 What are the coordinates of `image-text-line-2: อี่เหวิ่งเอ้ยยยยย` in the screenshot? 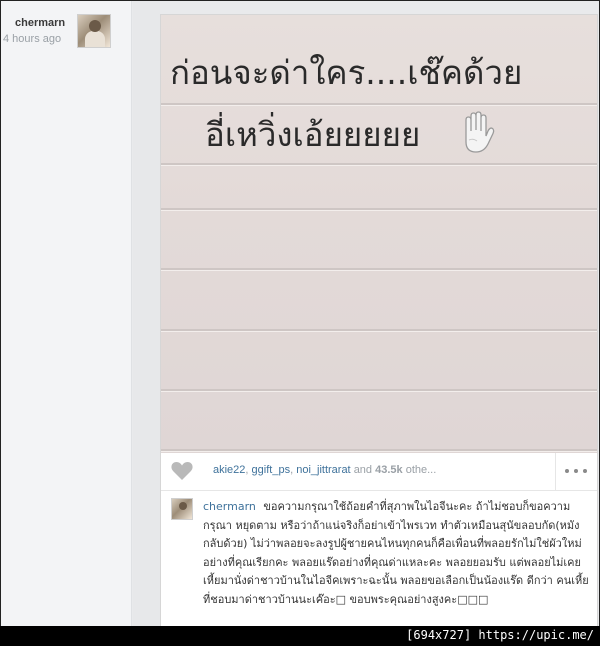 It's located at (313, 134).